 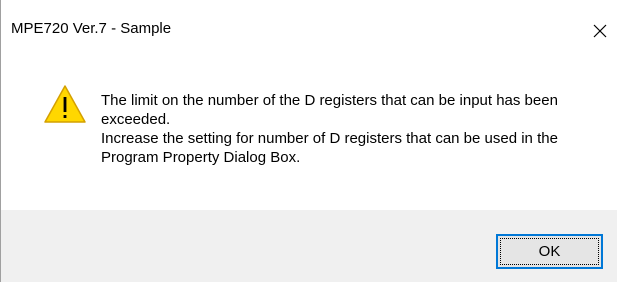 I want to click on window-title: MPE720 Ver.7 - Sample, so click(x=91, y=28).